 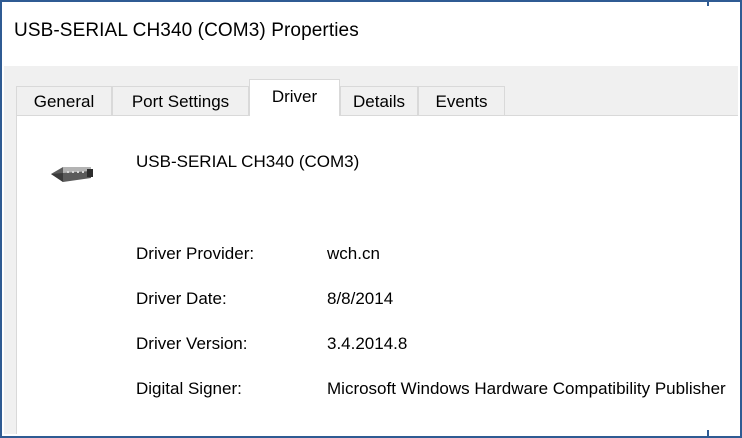 What do you see at coordinates (189, 388) in the screenshot?
I see `digital-signer-label: Digital Signer:` at bounding box center [189, 388].